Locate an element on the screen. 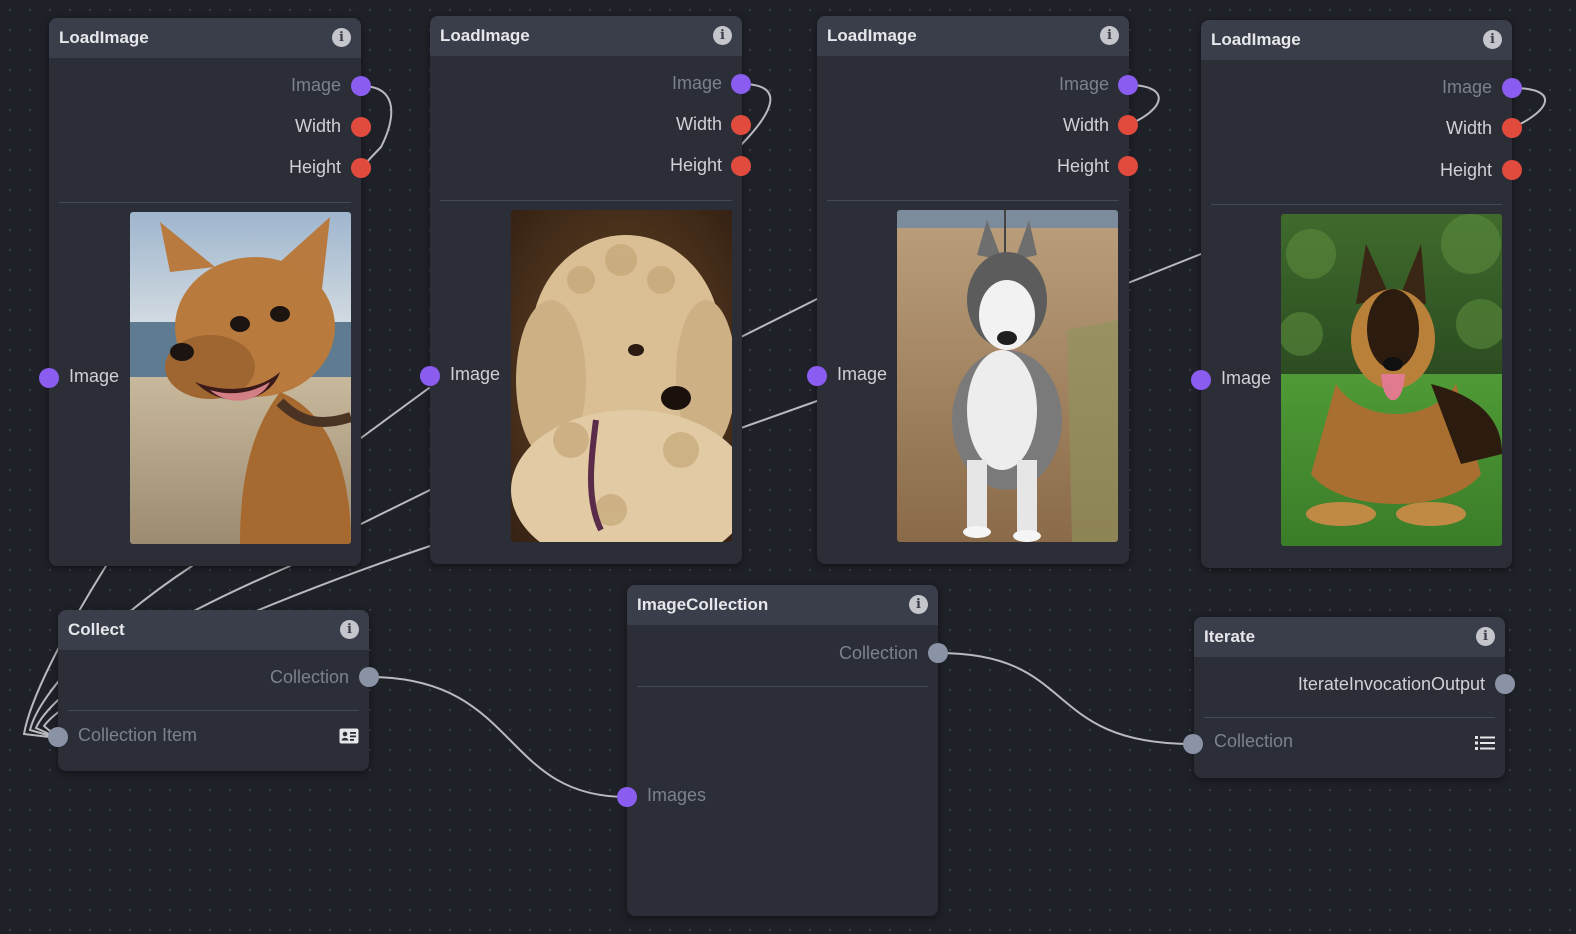 This screenshot has height=934, width=1576. load-image-node-4: LoadImage i Image Width Height Image is located at coordinates (1356, 294).